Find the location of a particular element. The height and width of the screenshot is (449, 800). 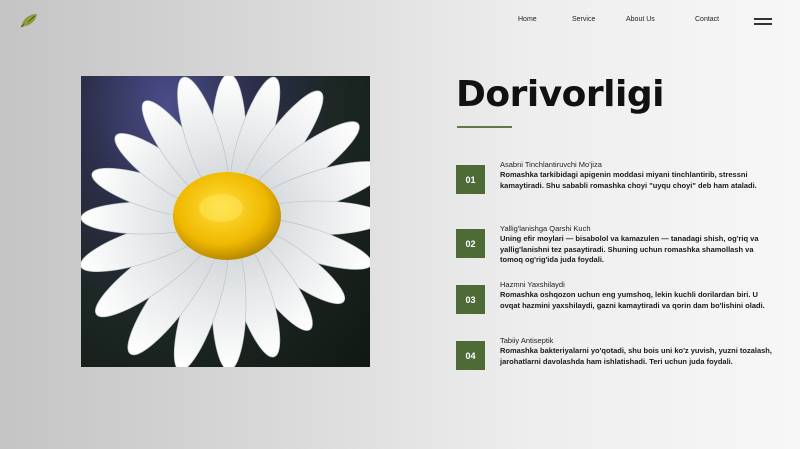

nav-link-contact: Contact is located at coordinates (707, 19).